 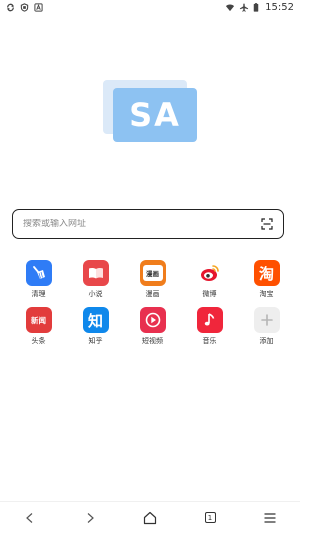 I want to click on shortcut-label: 清理, so click(x=38, y=294).